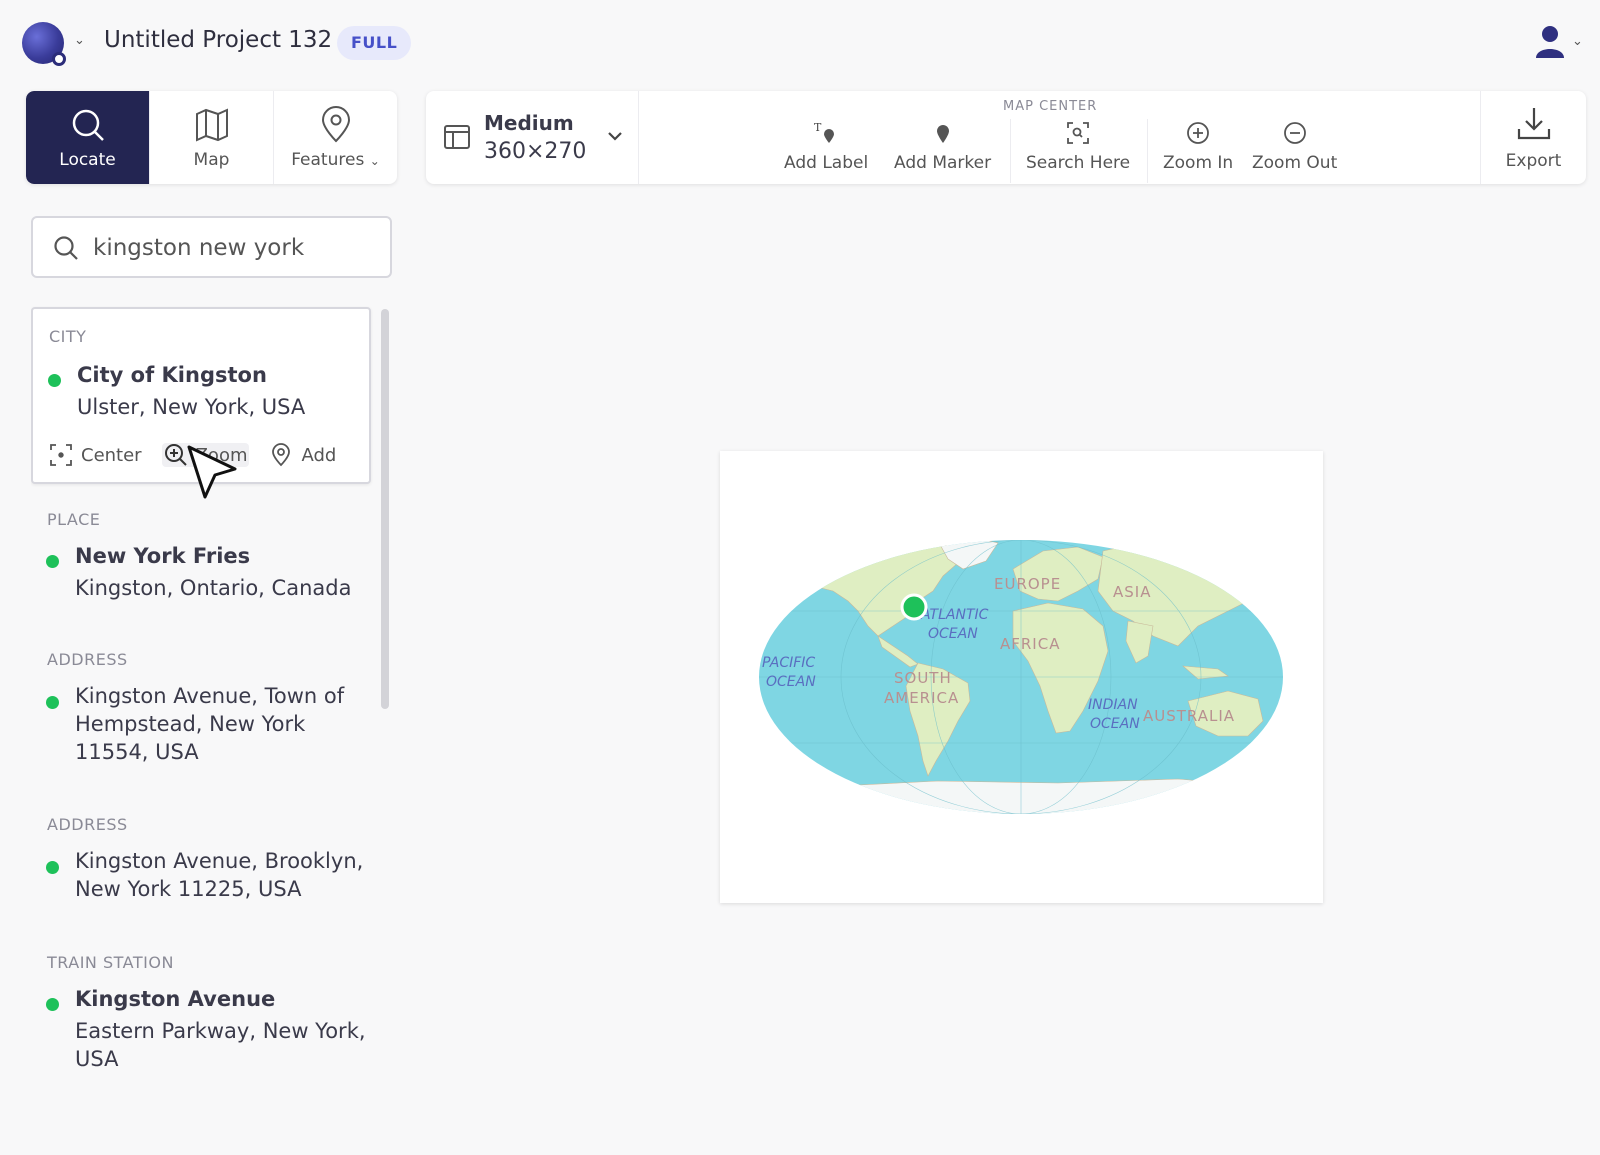  I want to click on antarctica, so click(1021, 796).